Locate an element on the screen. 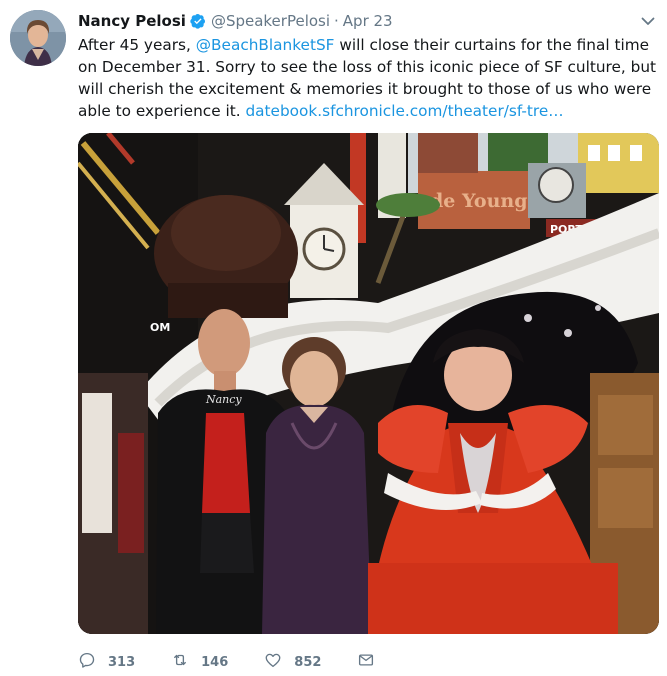 This screenshot has width=667, height=676. verified-badge-icon is located at coordinates (198, 21).